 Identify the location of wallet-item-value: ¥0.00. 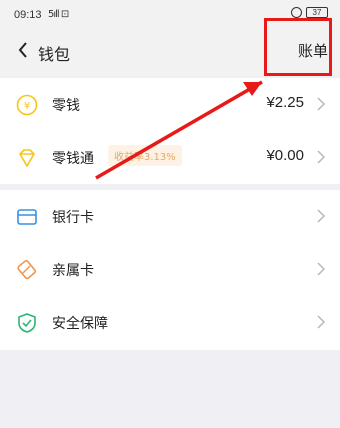
(285, 155).